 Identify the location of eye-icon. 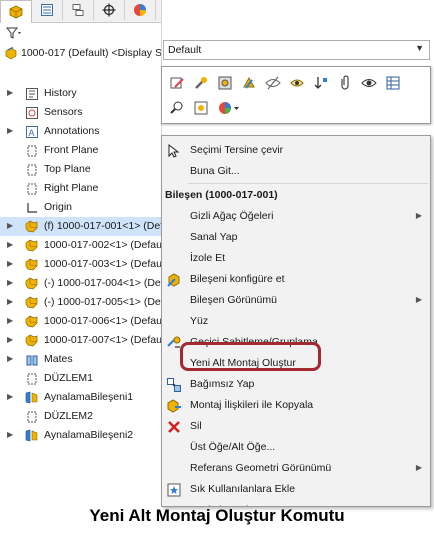
(369, 83).